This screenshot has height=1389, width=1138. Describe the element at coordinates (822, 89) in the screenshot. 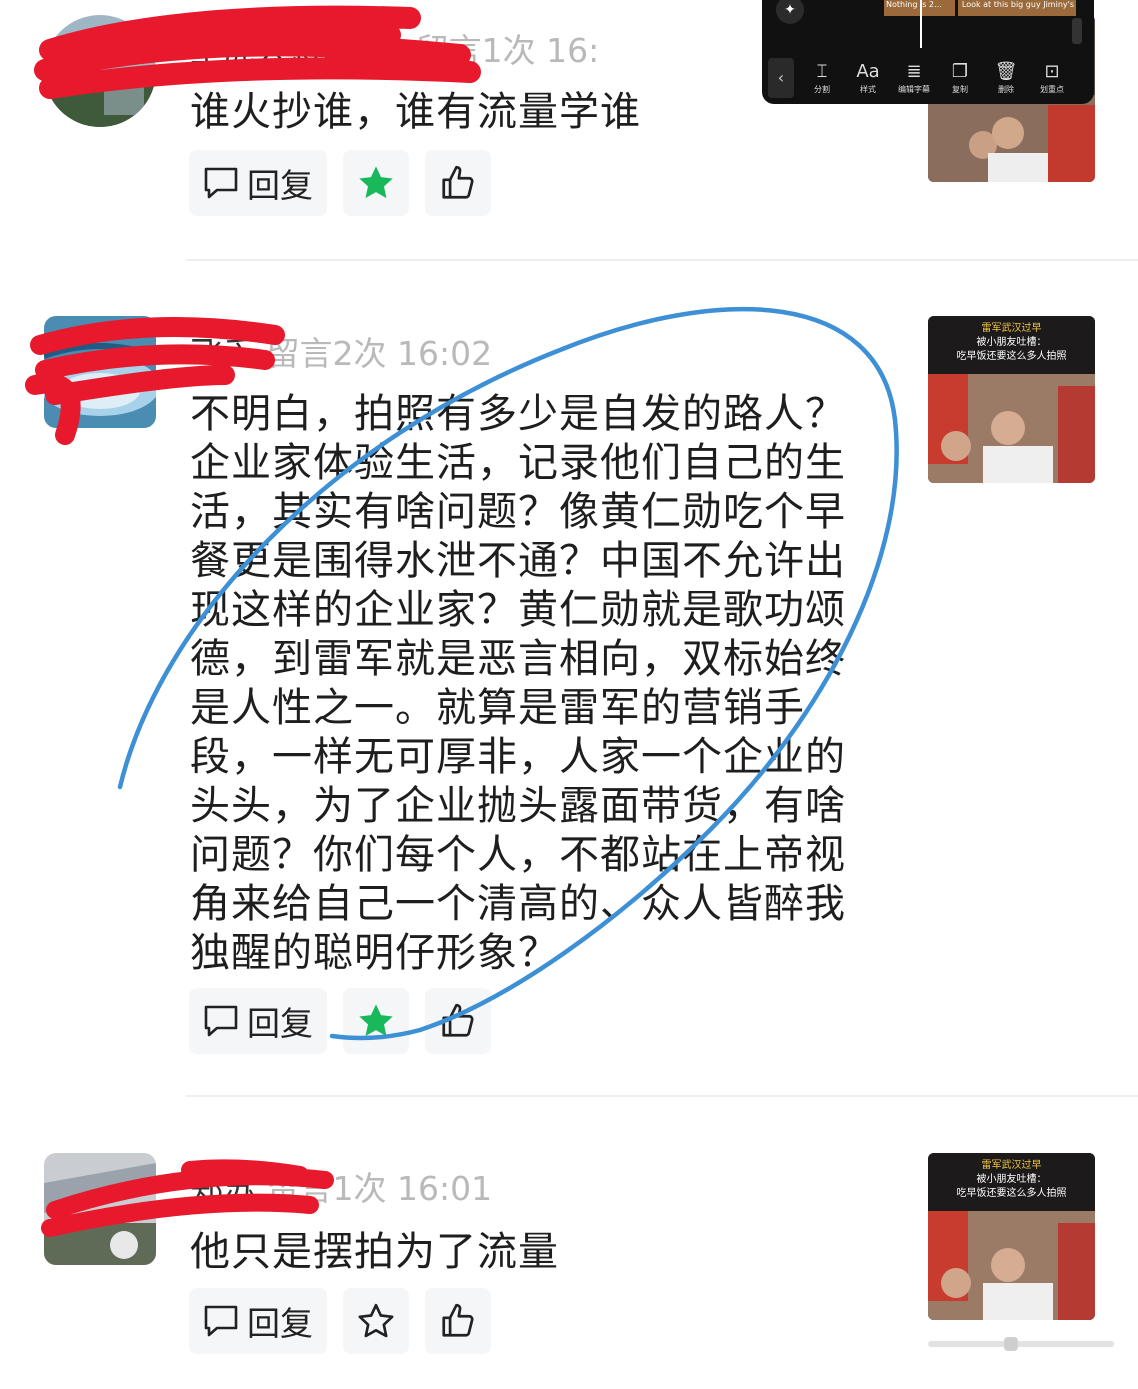

I see `tool-label: 分割` at that location.